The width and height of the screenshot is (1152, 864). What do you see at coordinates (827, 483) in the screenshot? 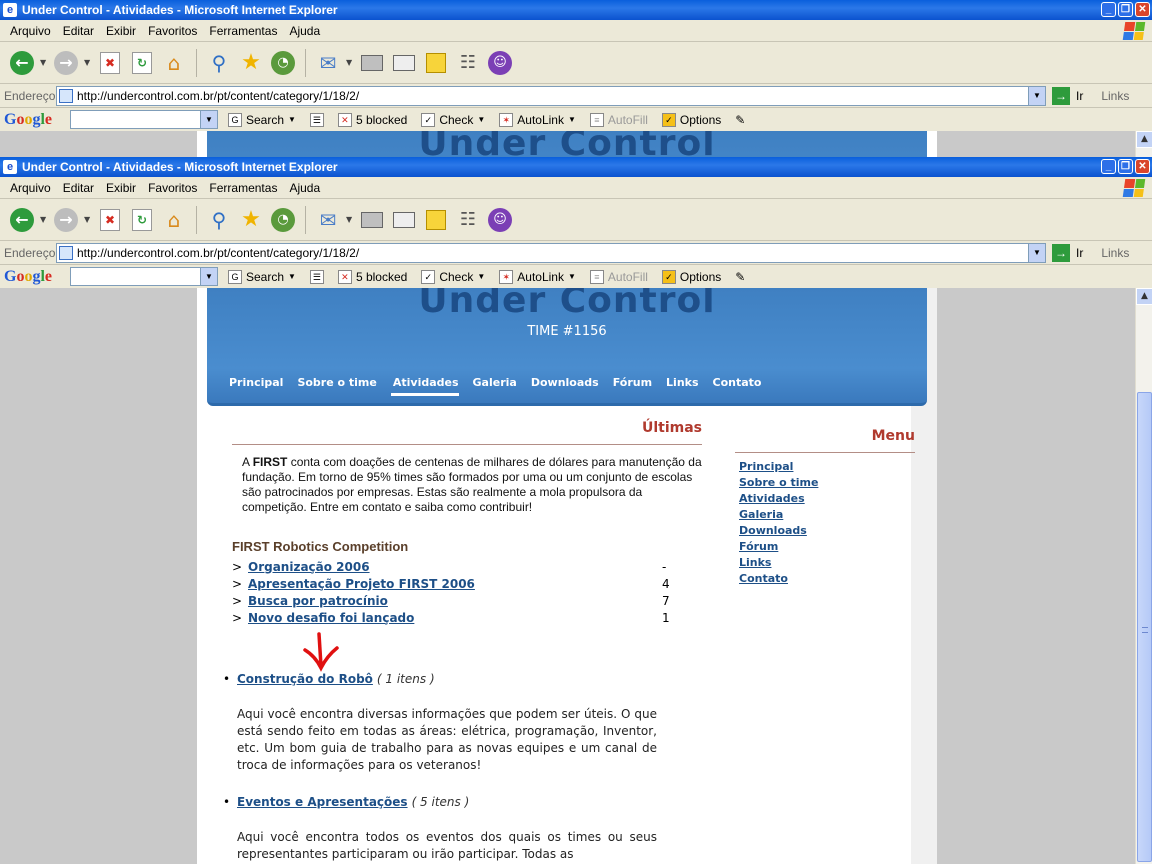
I see `sidebar-item-sobre-o-time: Sobre o time` at bounding box center [827, 483].